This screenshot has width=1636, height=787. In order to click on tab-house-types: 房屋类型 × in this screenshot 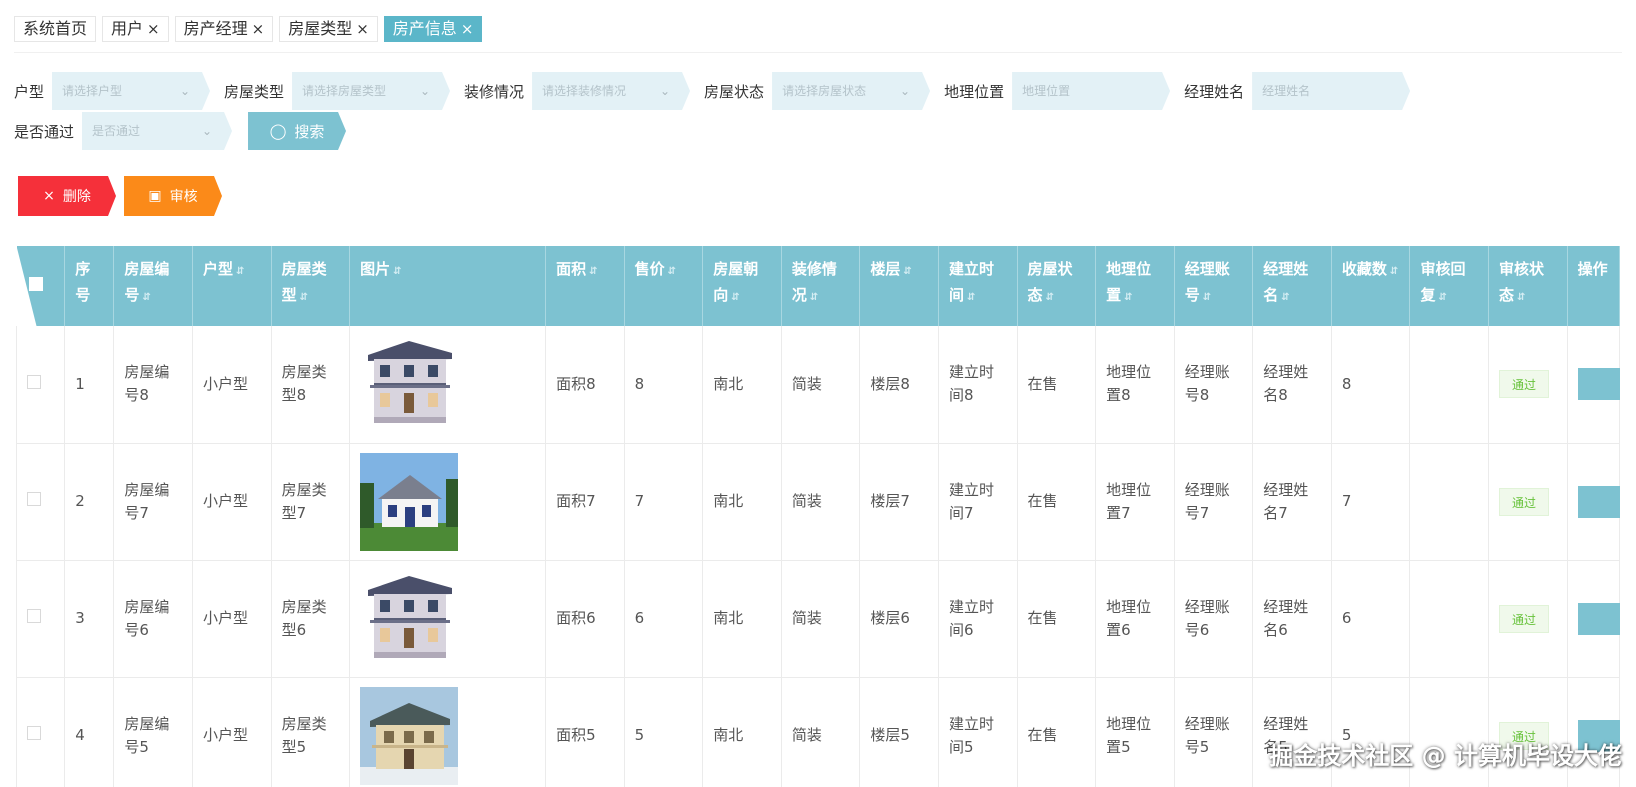, I will do `click(328, 29)`.